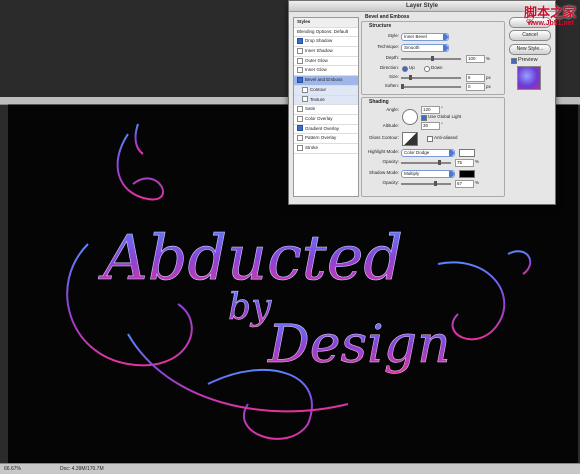 Image resolution: width=580 pixels, height=474 pixels. Describe the element at coordinates (391, 85) in the screenshot. I see `soften-label: Soften:` at that location.